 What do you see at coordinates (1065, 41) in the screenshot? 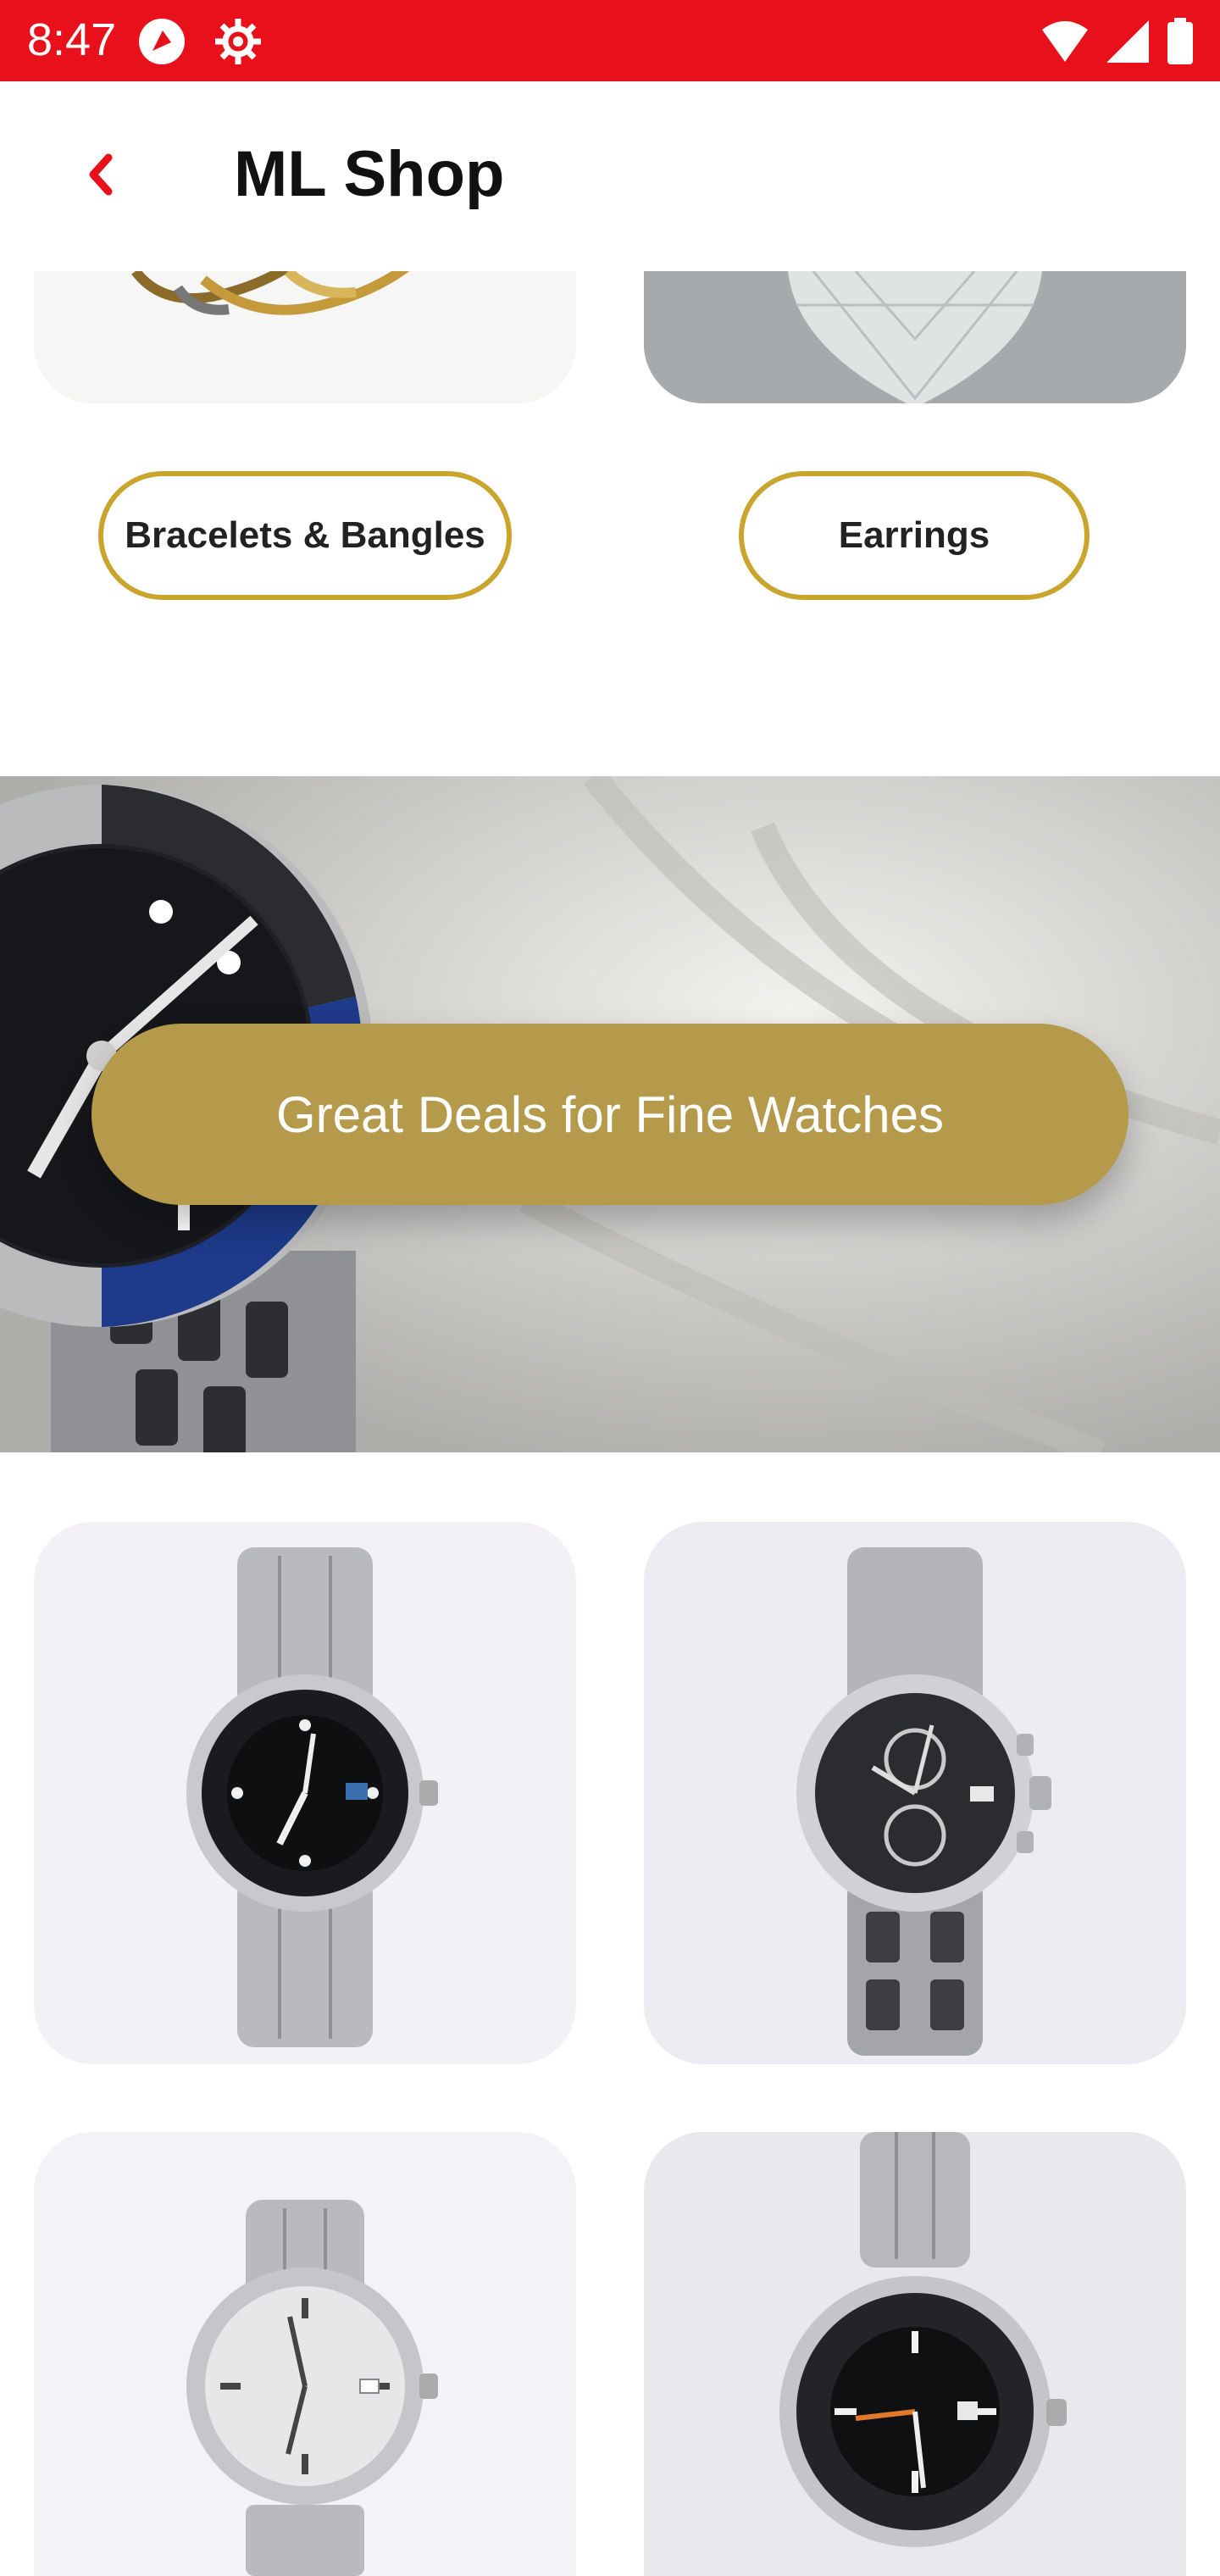
I see `wifi-icon` at bounding box center [1065, 41].